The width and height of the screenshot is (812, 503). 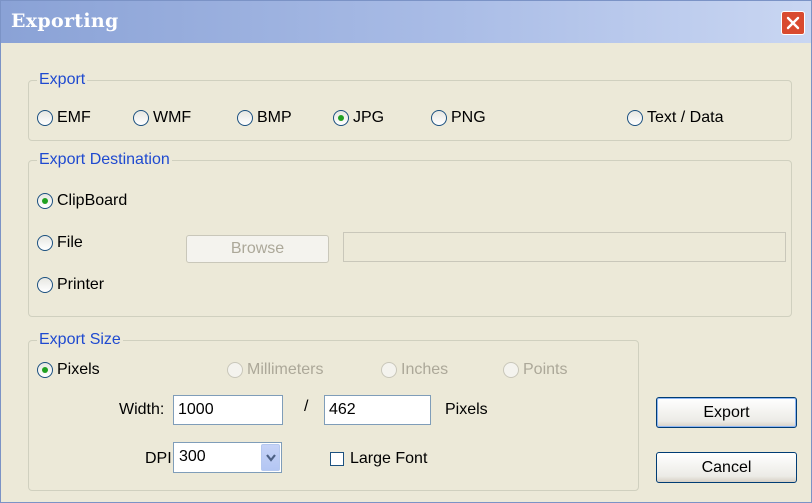 What do you see at coordinates (161, 458) in the screenshot?
I see `dpi-label: DPI:` at bounding box center [161, 458].